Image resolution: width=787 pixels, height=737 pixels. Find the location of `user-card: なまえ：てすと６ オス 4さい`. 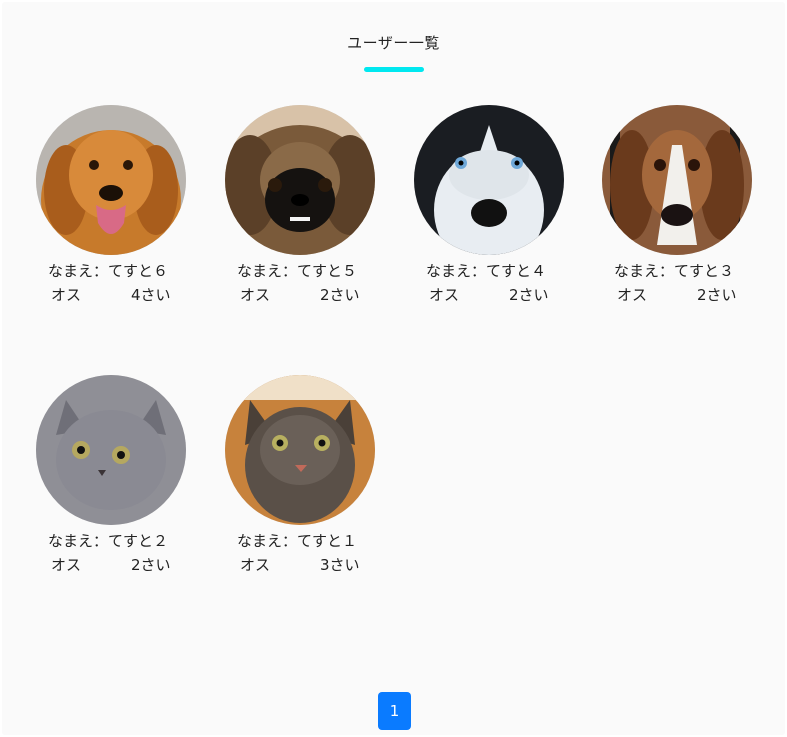

user-card: なまえ：てすと６ オス 4さい is located at coordinates (111, 206).